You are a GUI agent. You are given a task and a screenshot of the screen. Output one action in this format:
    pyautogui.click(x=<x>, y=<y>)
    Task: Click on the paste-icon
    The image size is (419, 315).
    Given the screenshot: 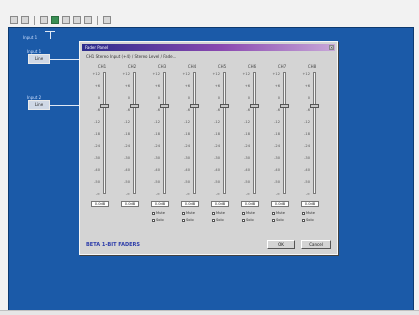 What is the action you would take?
    pyautogui.click(x=88, y=20)
    